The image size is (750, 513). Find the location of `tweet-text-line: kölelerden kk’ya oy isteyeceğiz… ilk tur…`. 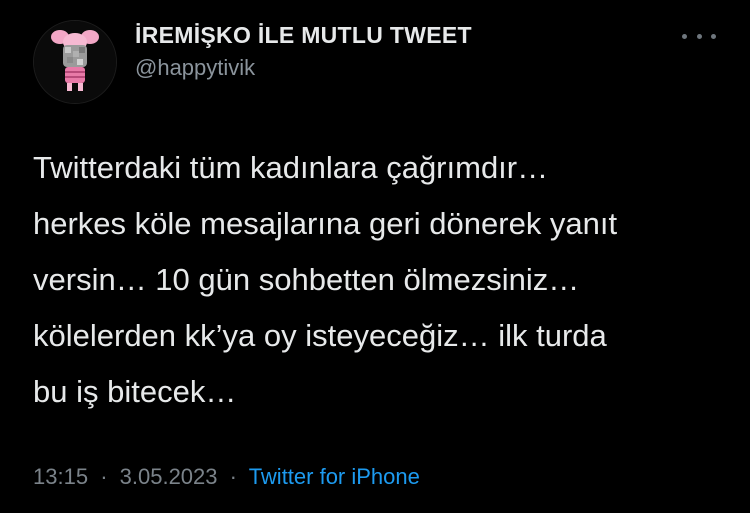

tweet-text-line: kölelerden kk’ya oy isteyeceğiz… ilk tur… is located at coordinates (320, 335).